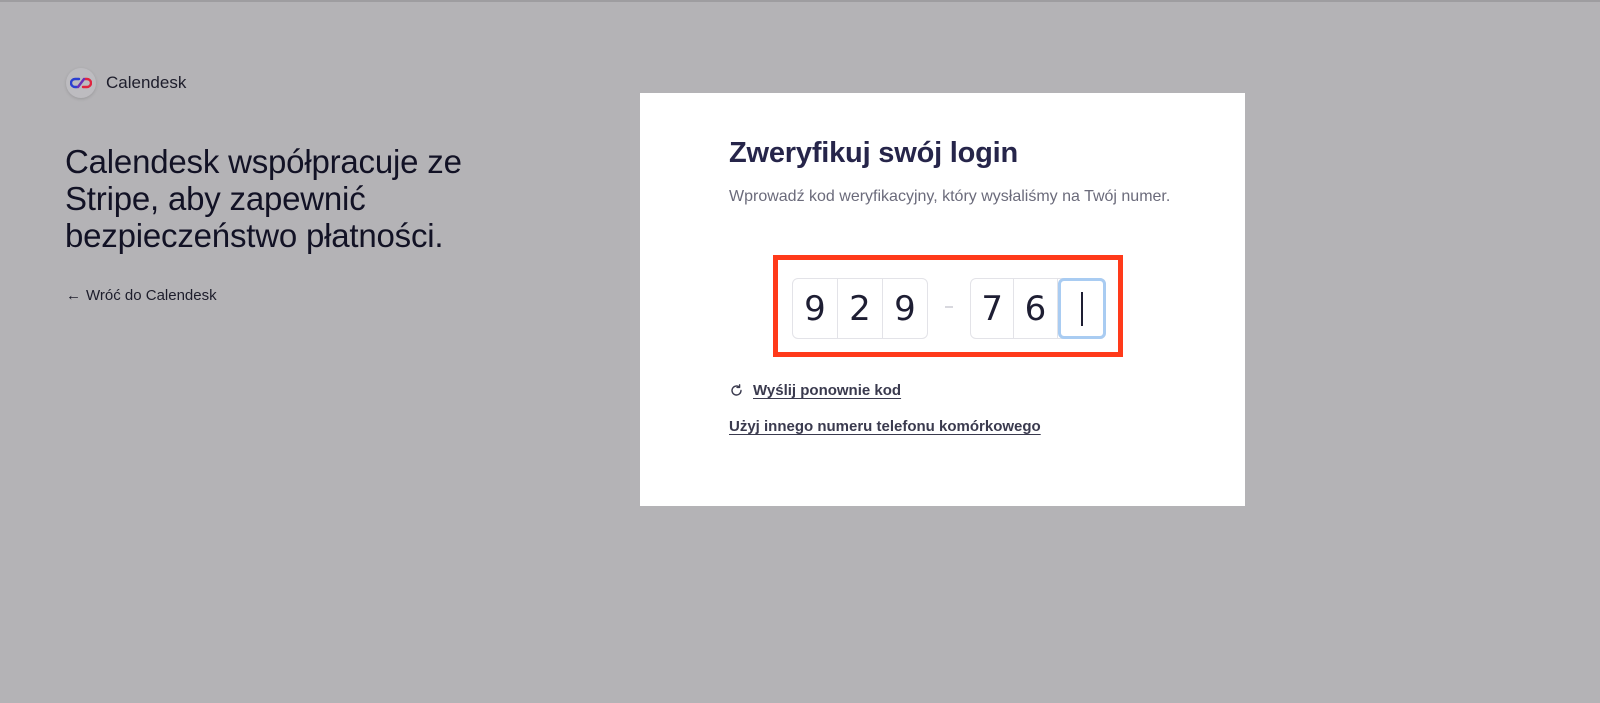 The height and width of the screenshot is (703, 1600). I want to click on code-digit-input: 2, so click(860, 308).